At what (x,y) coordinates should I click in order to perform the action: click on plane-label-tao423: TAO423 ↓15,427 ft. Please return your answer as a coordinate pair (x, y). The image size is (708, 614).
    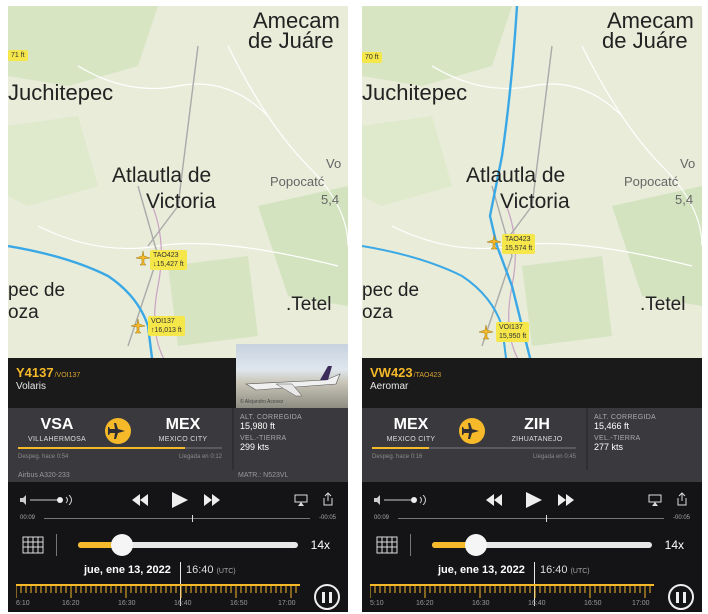
    Looking at the image, I should click on (168, 260).